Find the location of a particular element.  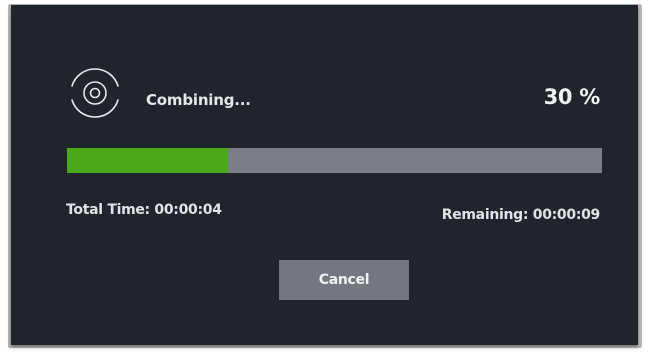

remaining-time-label: Remaining: 00:00:09 is located at coordinates (521, 215).